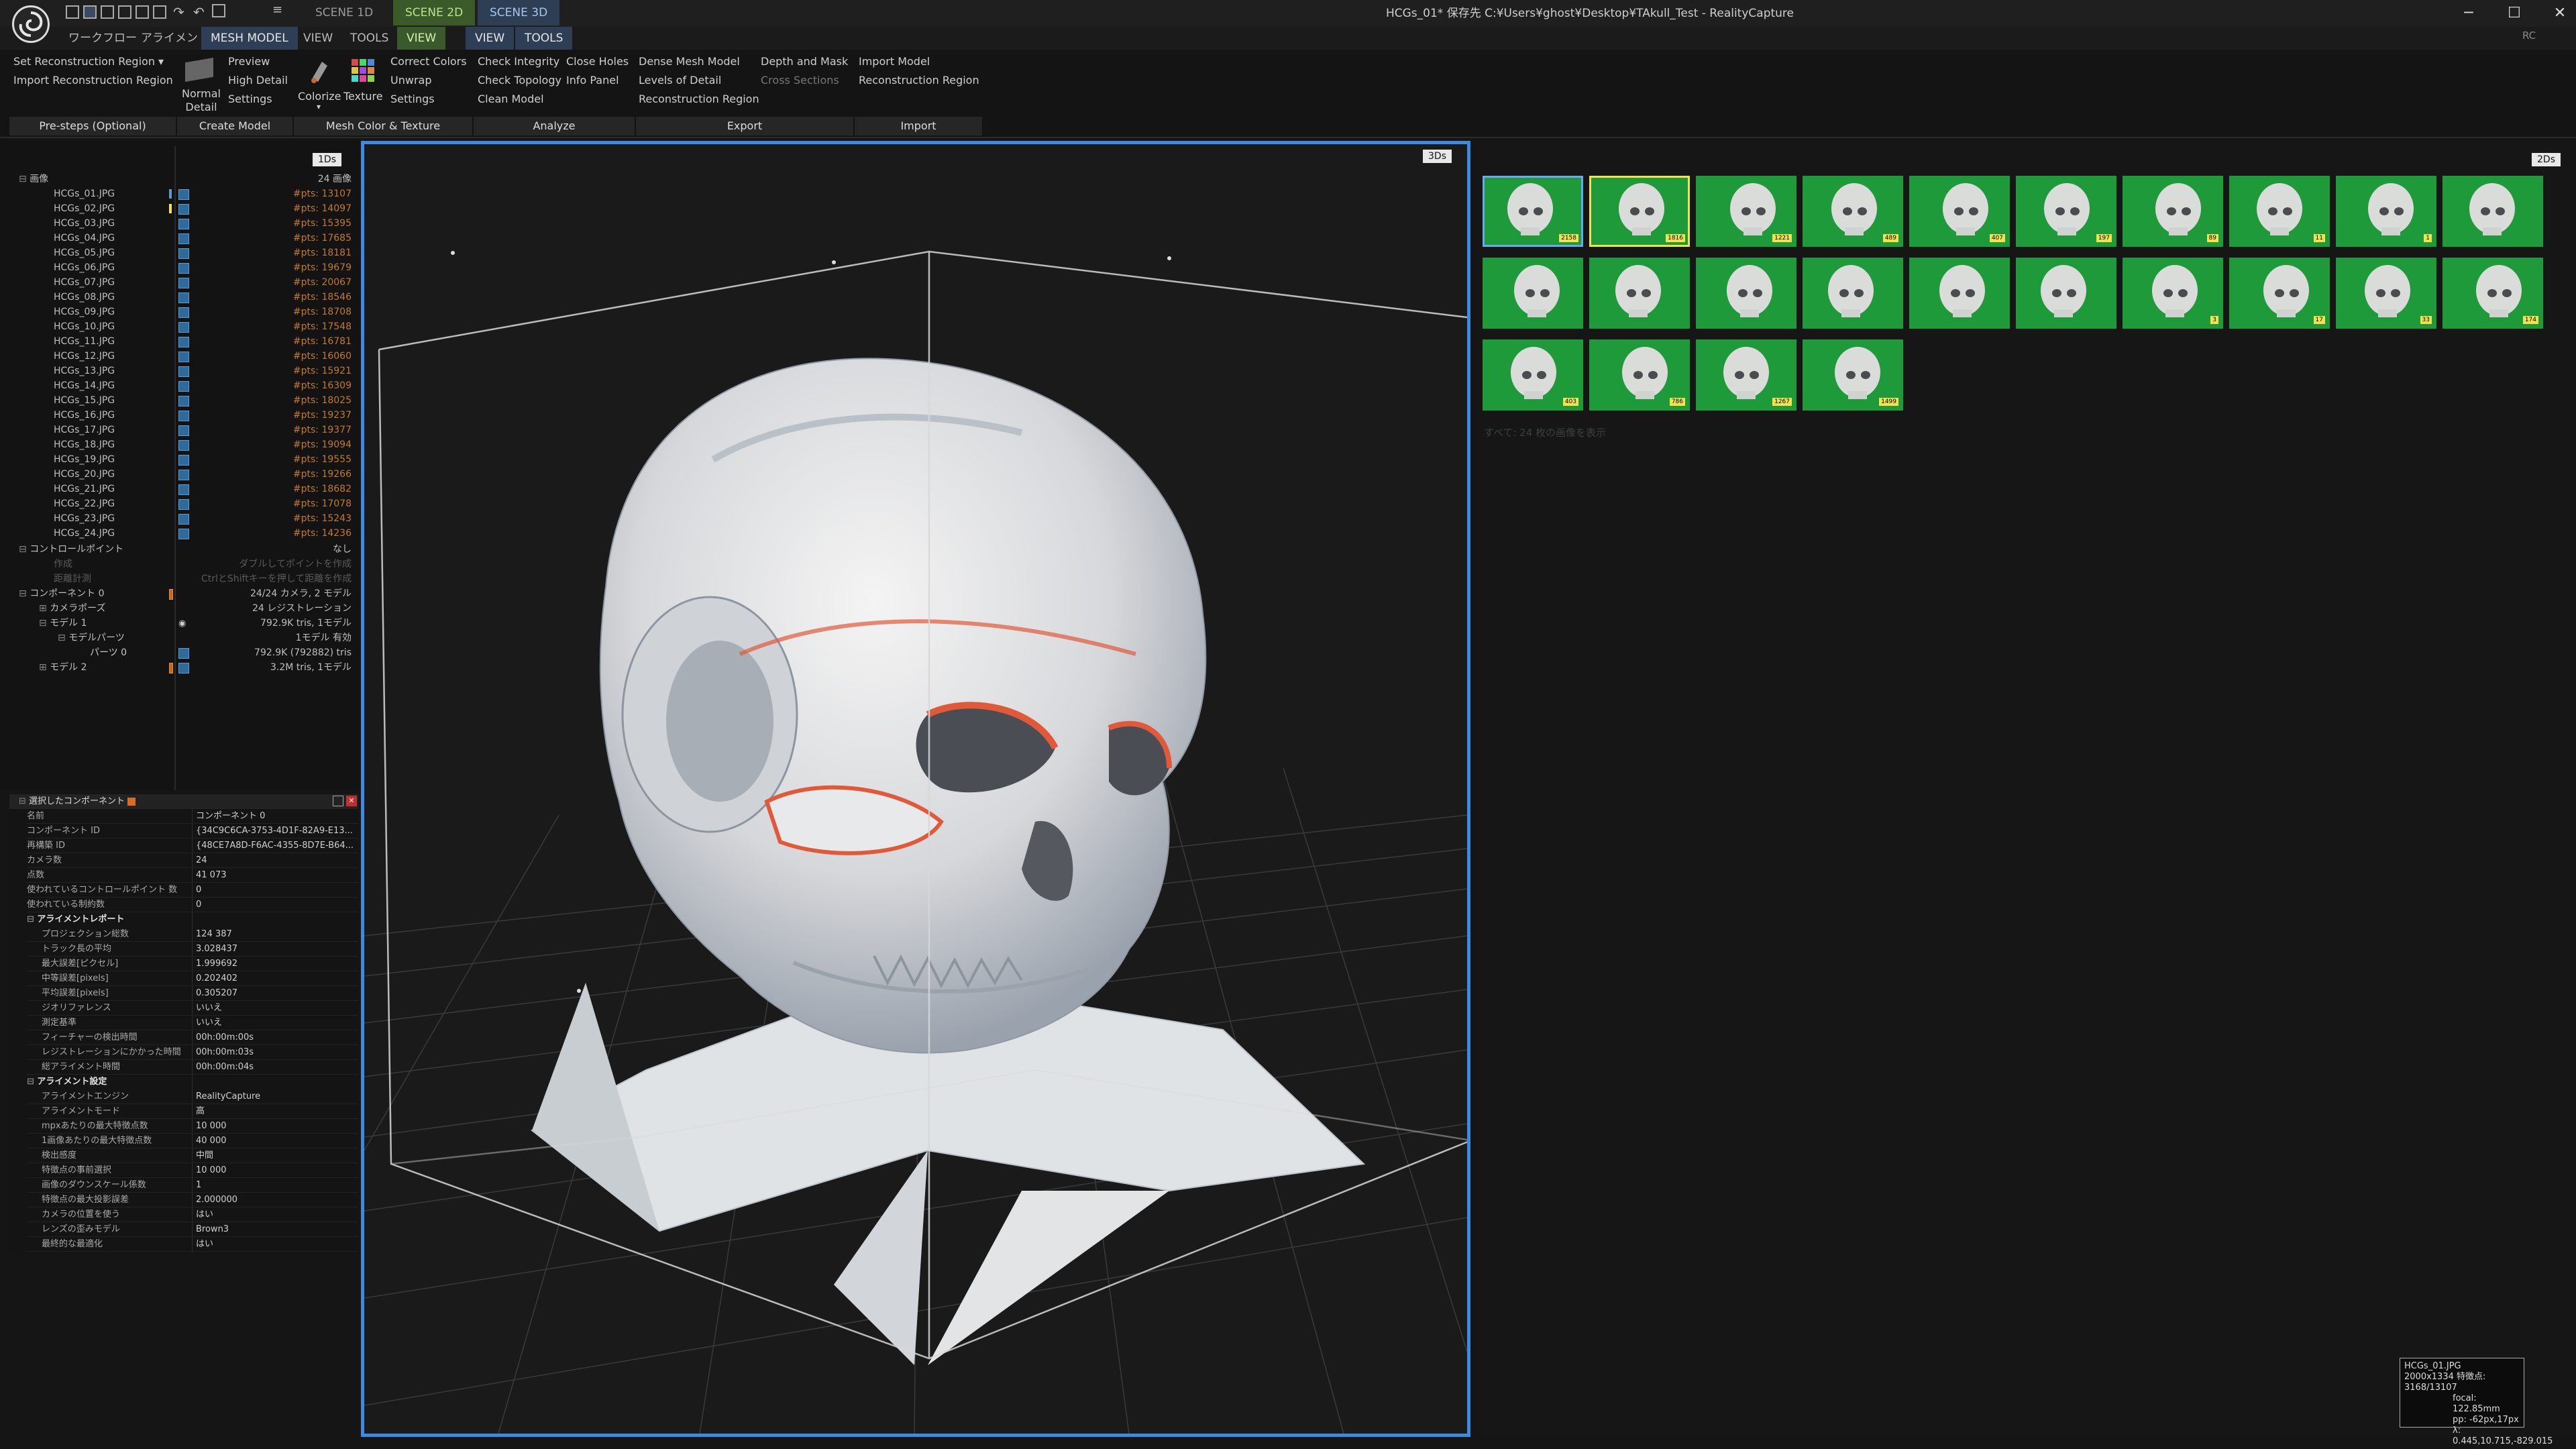 The width and height of the screenshot is (2576, 1449). Describe the element at coordinates (72, 12) in the screenshot. I see `layout-1-icon` at that location.